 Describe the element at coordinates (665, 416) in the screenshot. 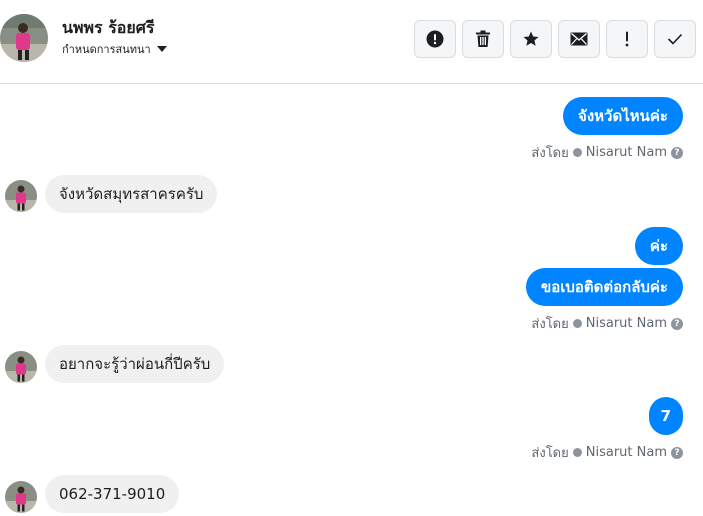

I see `message-outgoing: 7` at that location.